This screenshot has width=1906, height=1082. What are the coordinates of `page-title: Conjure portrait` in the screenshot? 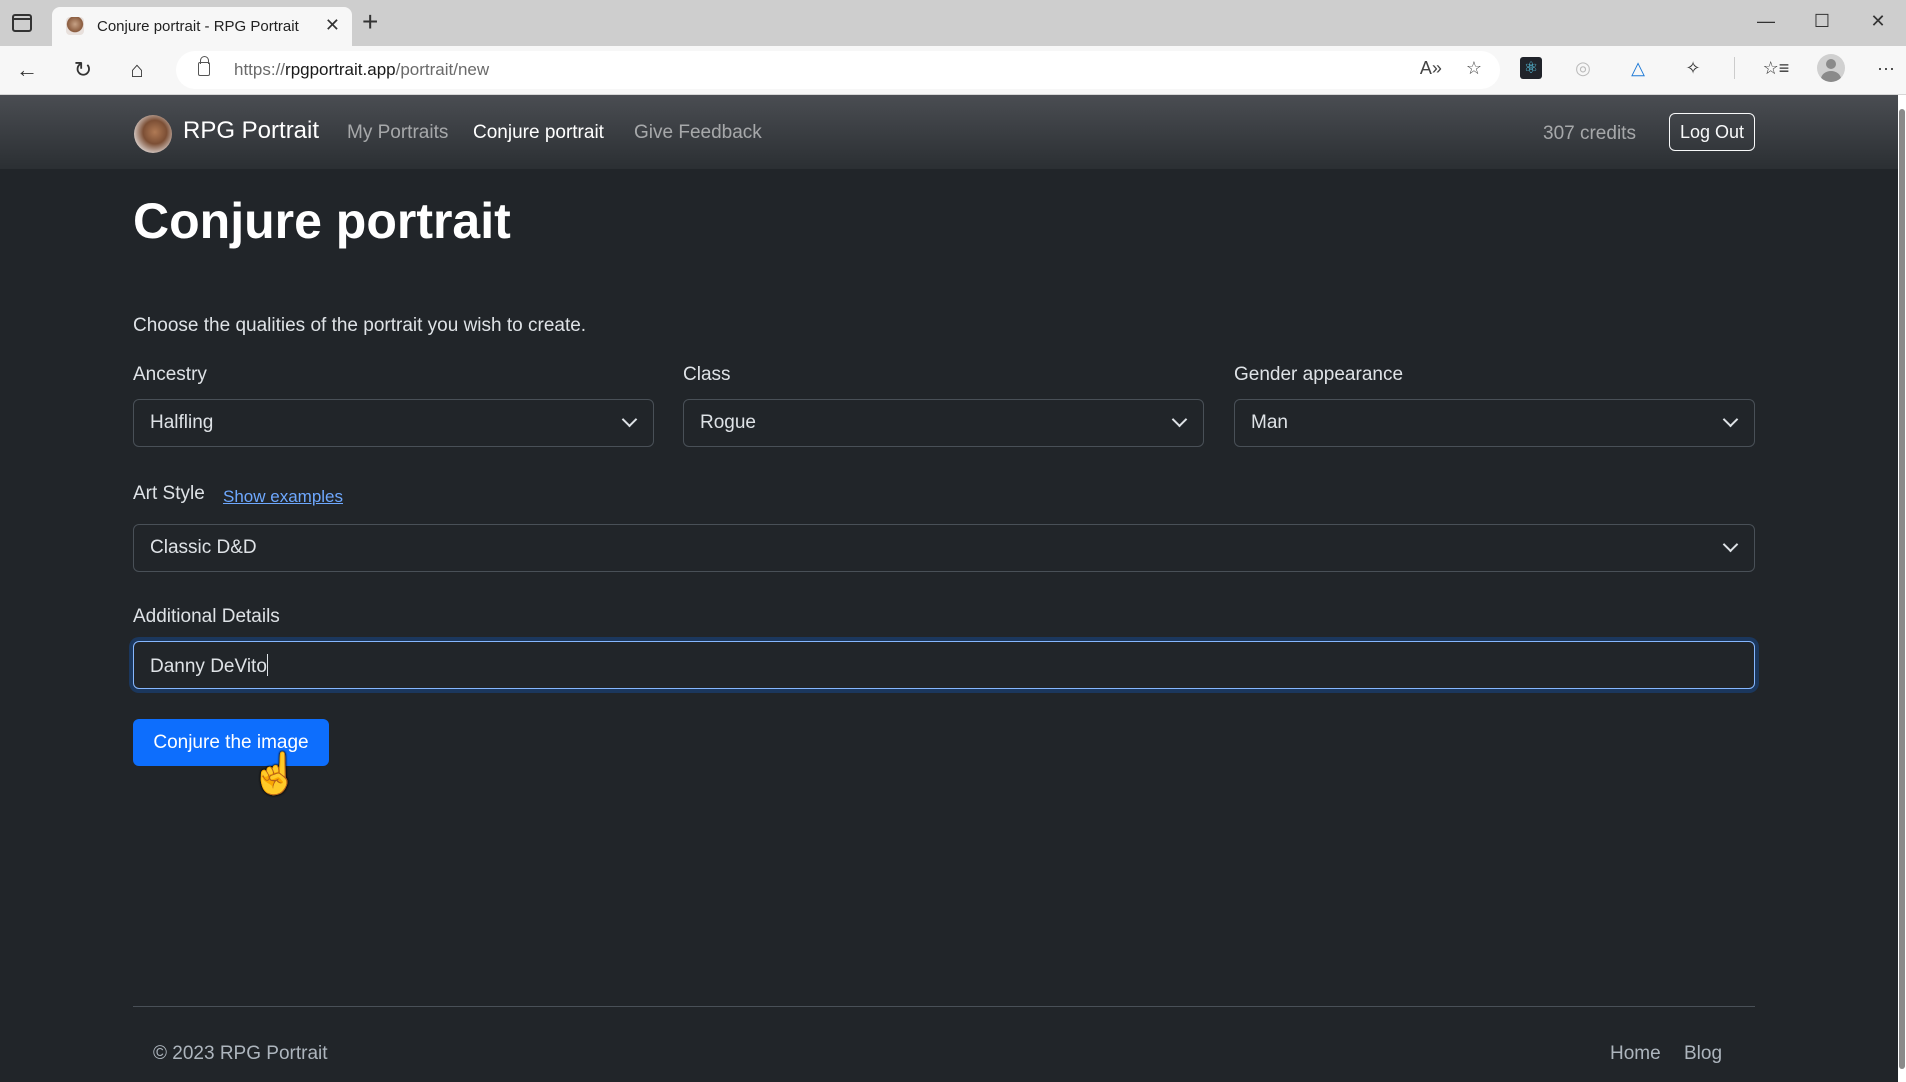 It's located at (322, 221).